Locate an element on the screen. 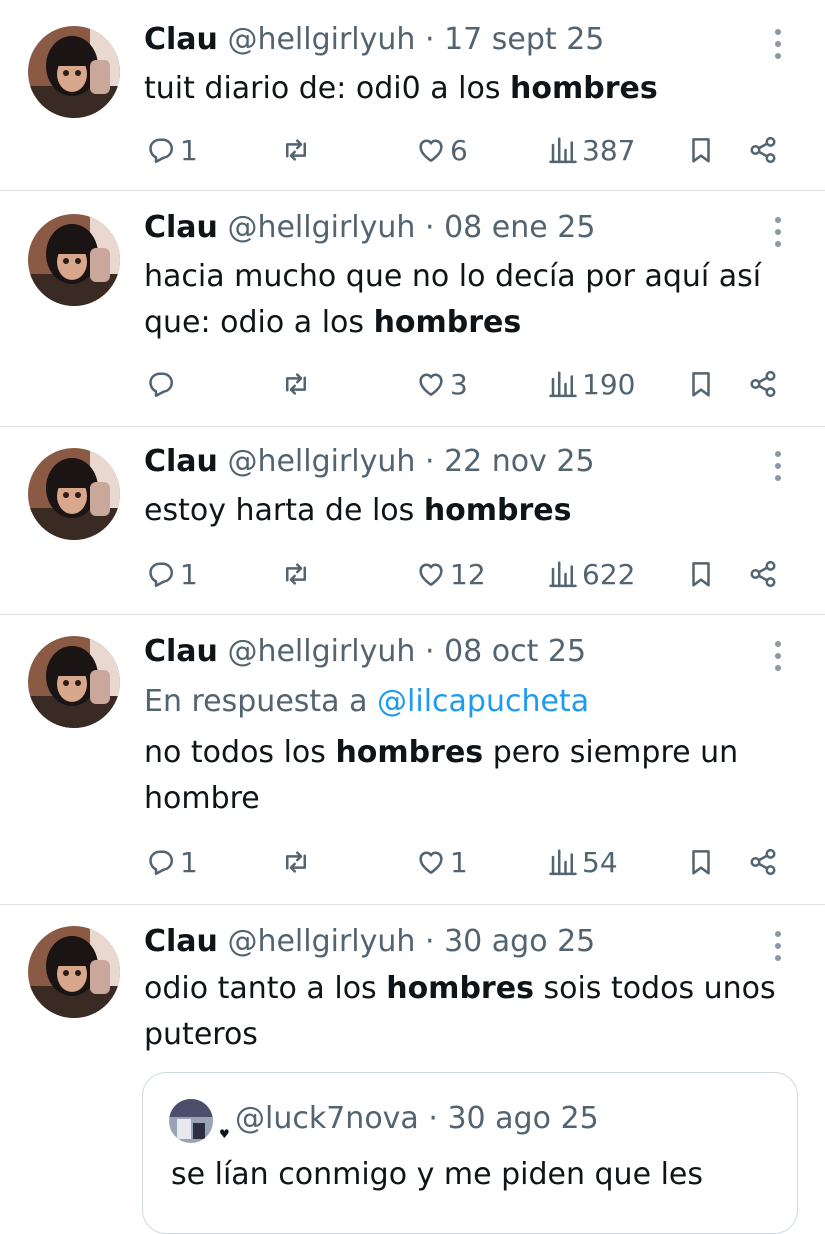 This screenshot has height=1234, width=825. tweet-actions: 1 6 387 is located at coordinates (412, 150).